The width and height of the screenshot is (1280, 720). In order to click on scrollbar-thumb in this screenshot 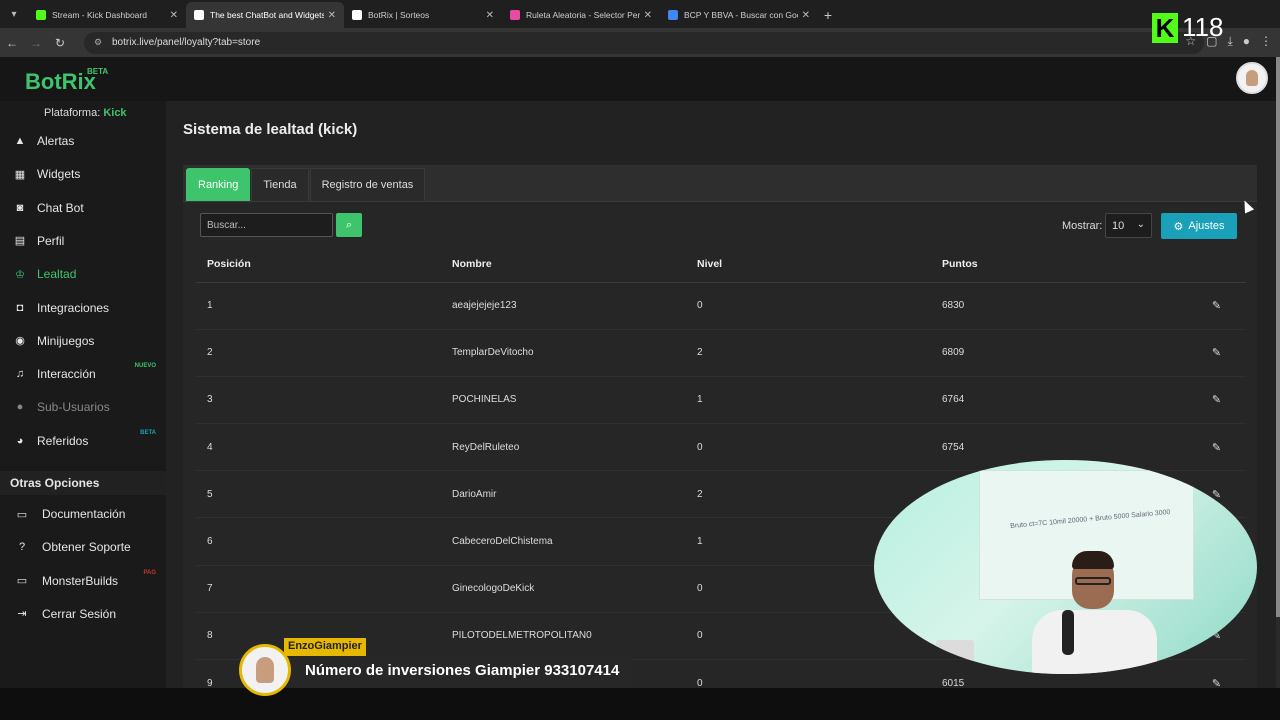, I will do `click(1278, 337)`.